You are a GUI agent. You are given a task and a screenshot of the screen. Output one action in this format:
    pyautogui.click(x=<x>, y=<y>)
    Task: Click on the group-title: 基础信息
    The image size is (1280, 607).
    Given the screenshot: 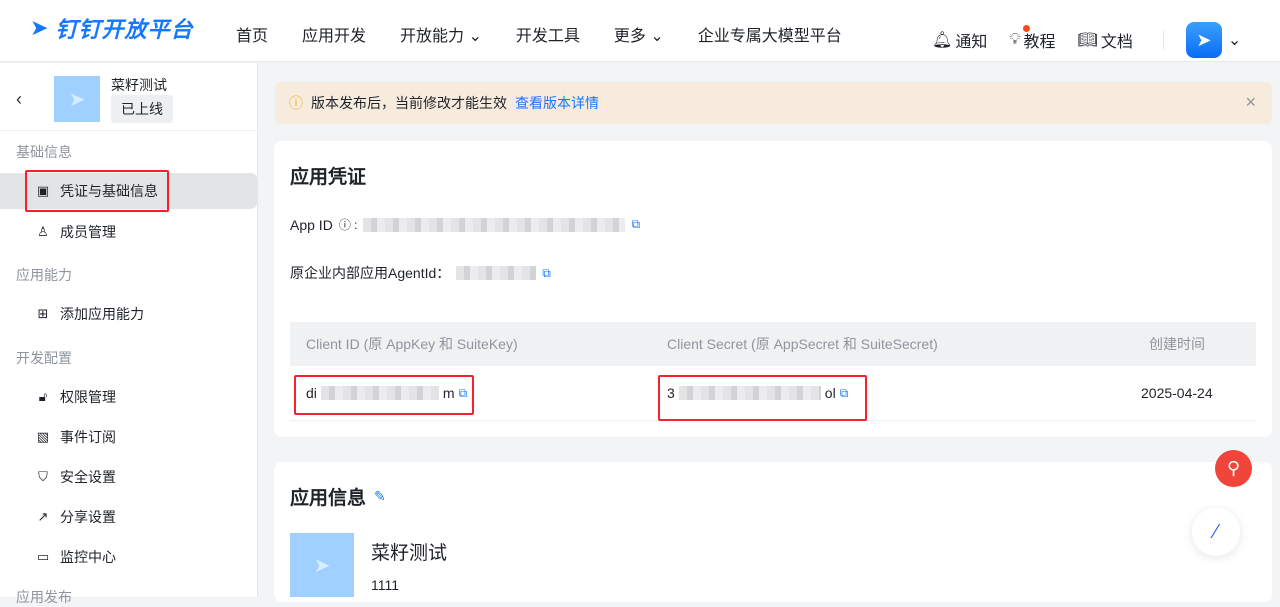 What is the action you would take?
    pyautogui.click(x=44, y=152)
    